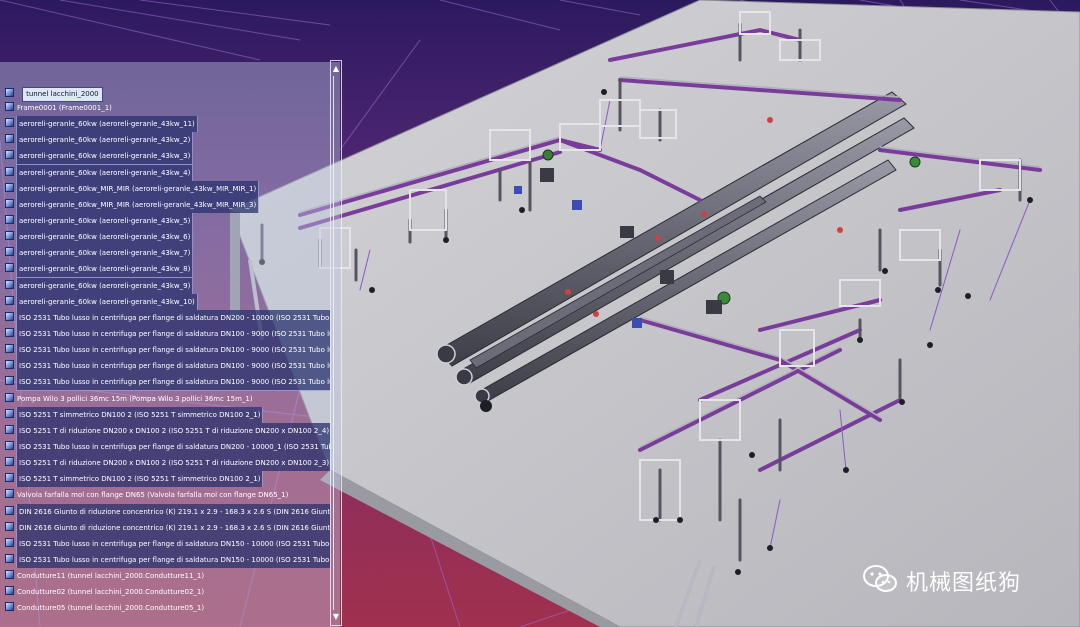 Image resolution: width=1080 pixels, height=627 pixels. What do you see at coordinates (9, 92) in the screenshot?
I see `product-icon` at bounding box center [9, 92].